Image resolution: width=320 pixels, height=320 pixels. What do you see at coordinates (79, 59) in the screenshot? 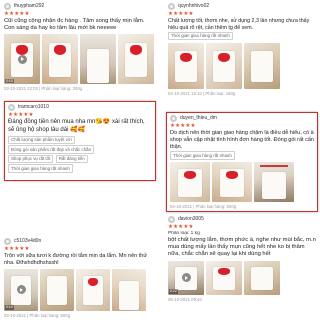
I see `review-media: 0:15` at bounding box center [79, 59].